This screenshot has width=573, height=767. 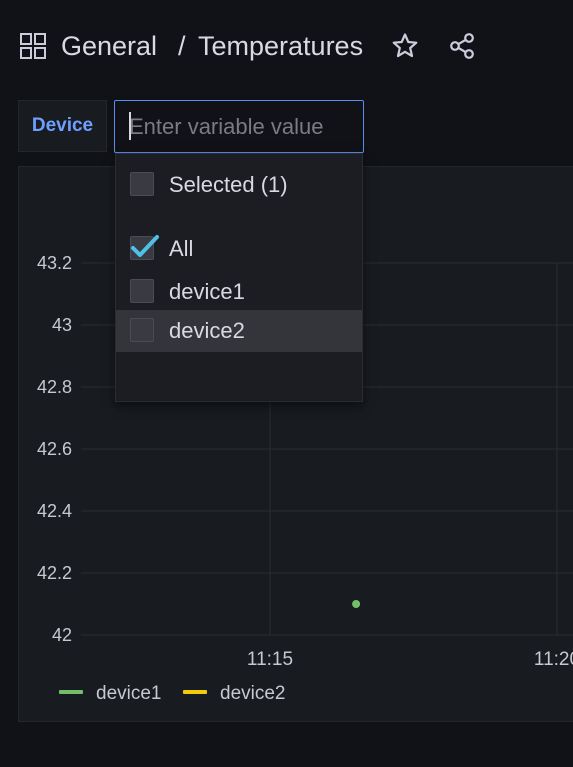 I want to click on legend-swatch-device1, so click(x=71, y=692).